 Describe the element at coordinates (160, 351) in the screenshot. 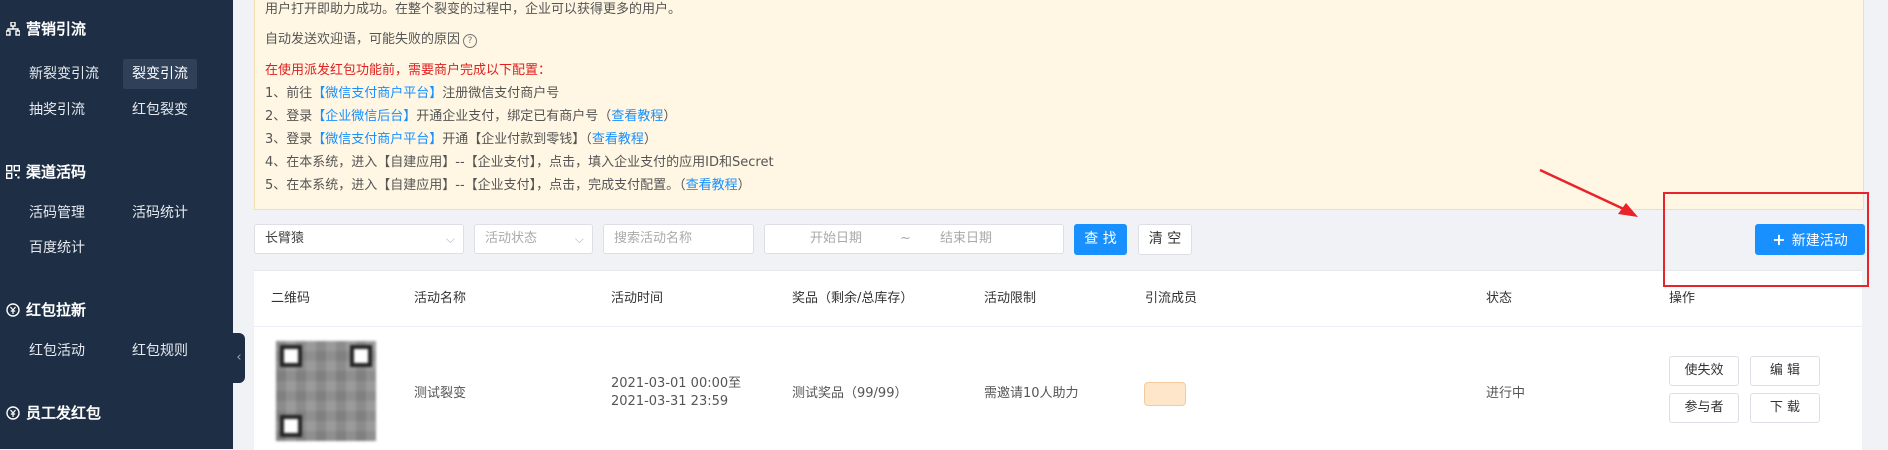

I see `sidebar-item-redpacket-rules: 红包规则` at that location.